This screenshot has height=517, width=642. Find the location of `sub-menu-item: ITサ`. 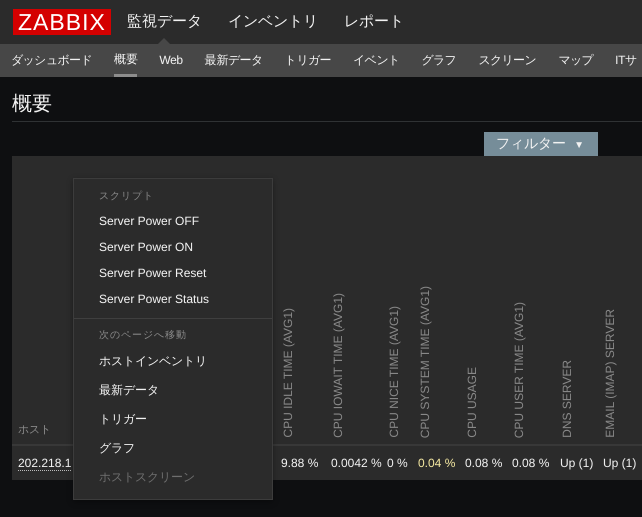

sub-menu-item: ITサ is located at coordinates (626, 60).